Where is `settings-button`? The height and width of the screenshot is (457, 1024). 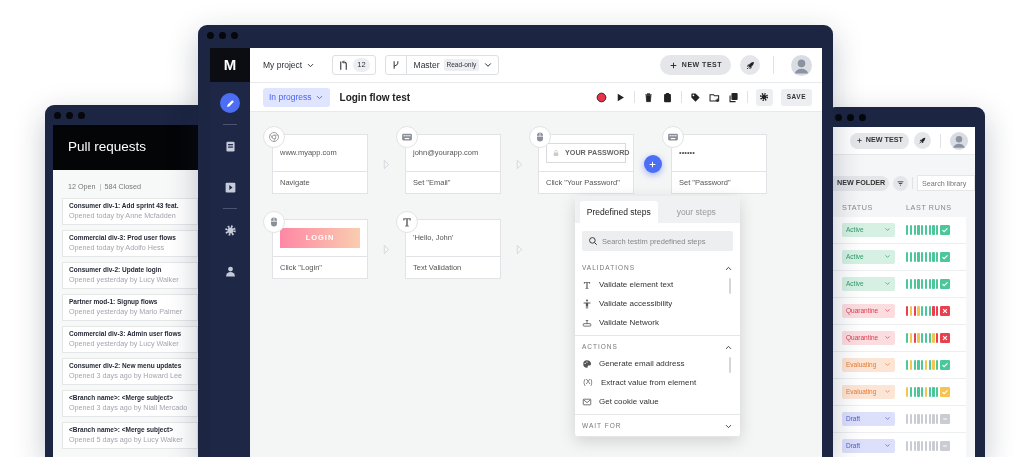
settings-button is located at coordinates (764, 97).